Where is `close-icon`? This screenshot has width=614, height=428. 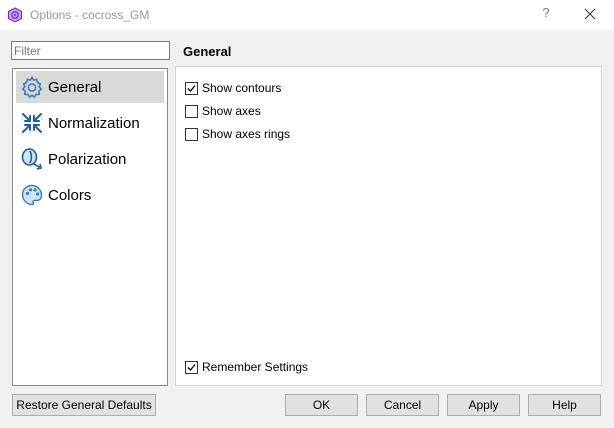
close-icon is located at coordinates (590, 14).